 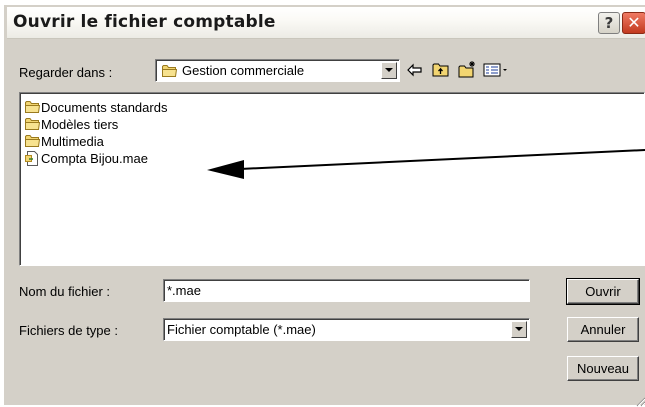 What do you see at coordinates (104, 107) in the screenshot?
I see `list-item-label: Documents standards` at bounding box center [104, 107].